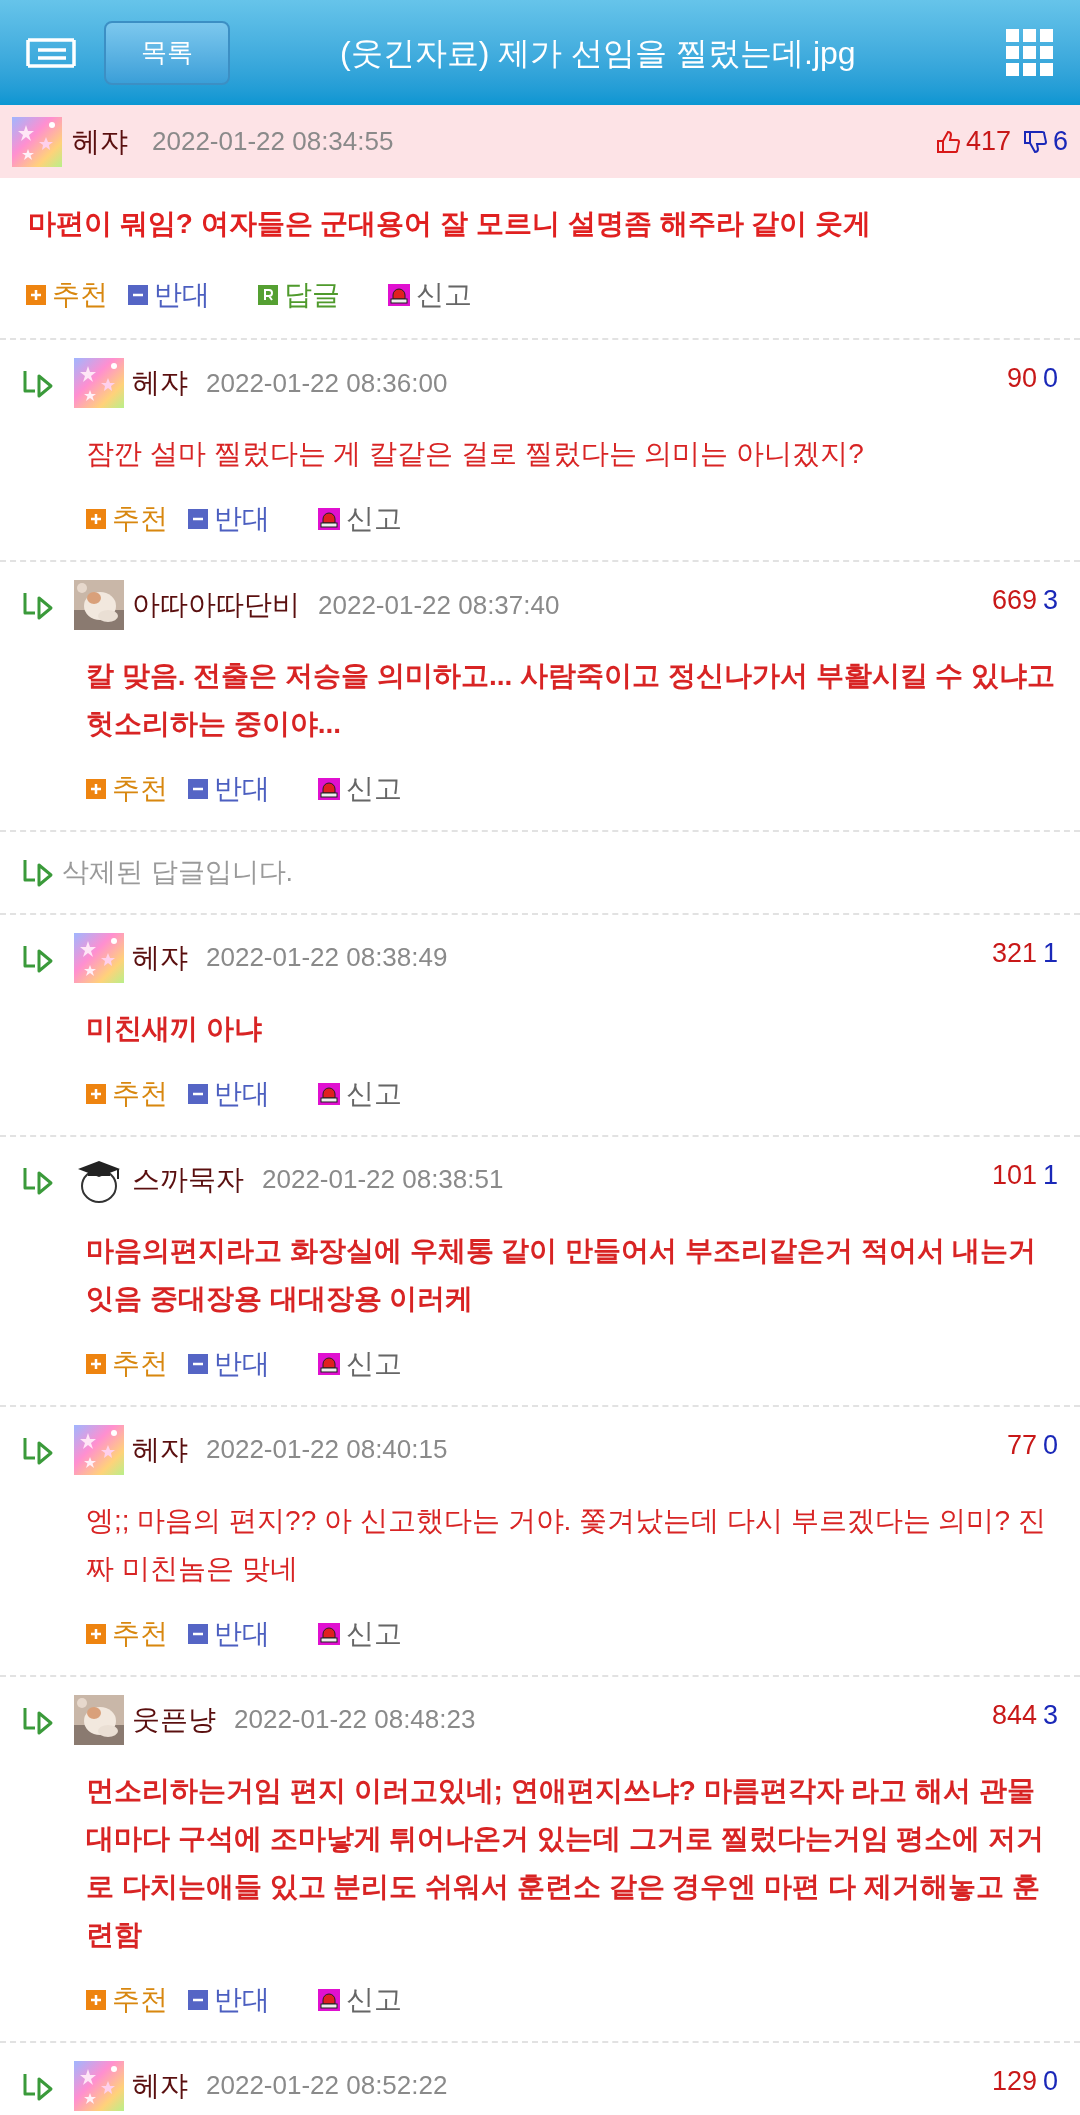  Describe the element at coordinates (327, 1449) in the screenshot. I see `comment-date: 2022-01-22 08:40:15` at that location.